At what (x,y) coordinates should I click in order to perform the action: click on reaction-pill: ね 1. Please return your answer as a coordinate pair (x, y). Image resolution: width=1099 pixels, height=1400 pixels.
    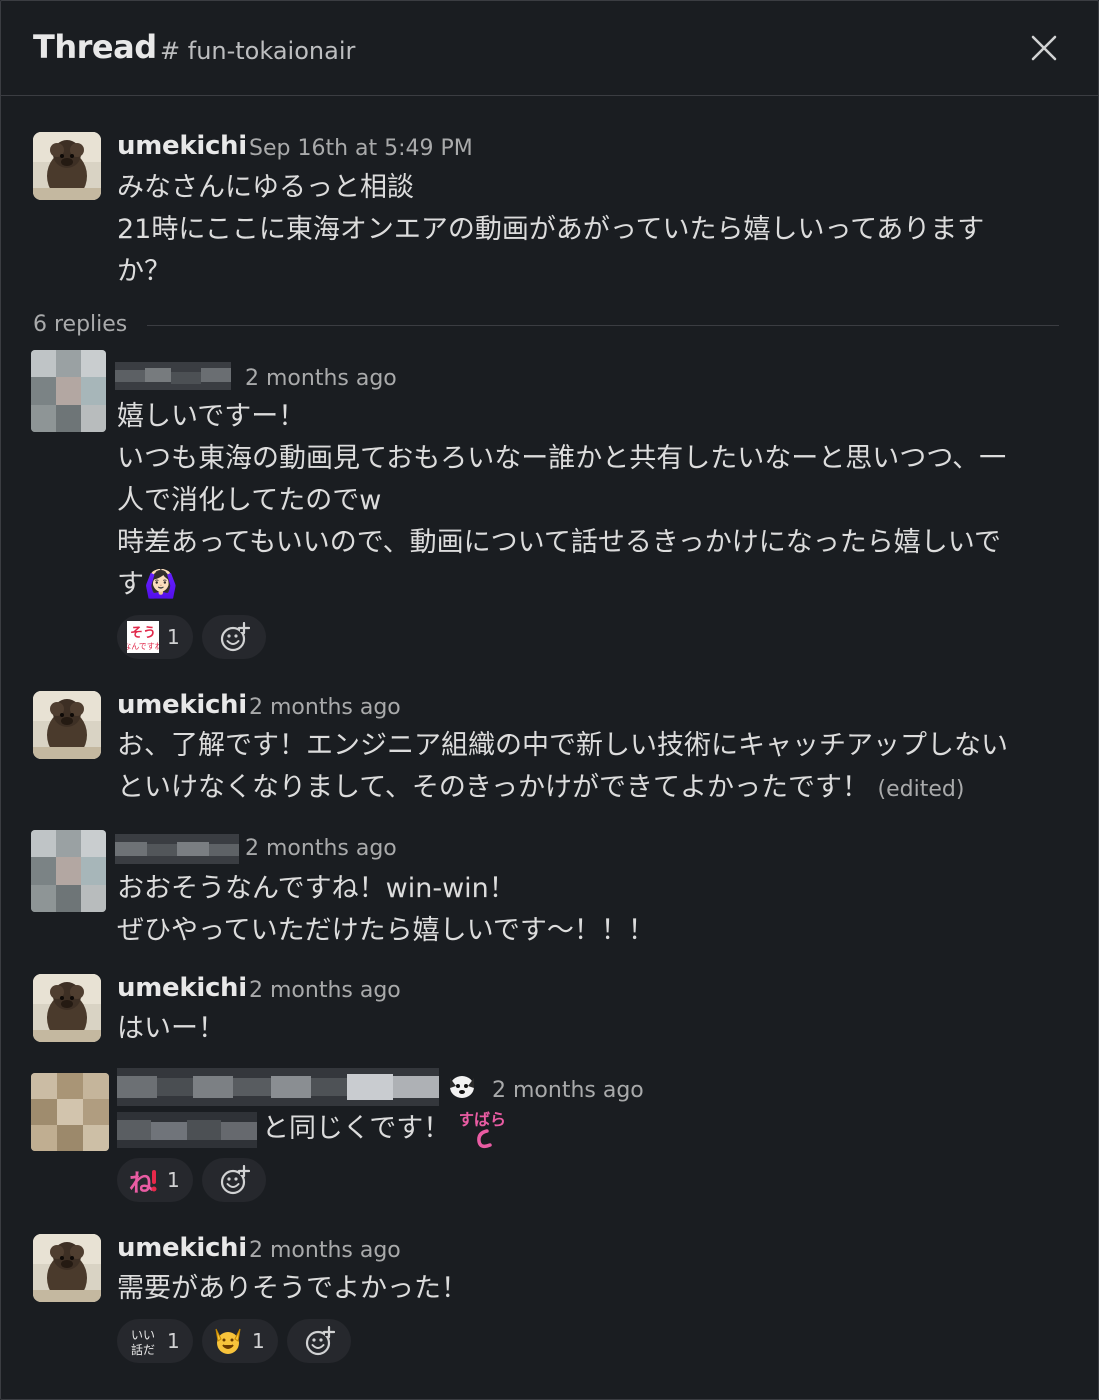
    Looking at the image, I should click on (155, 1180).